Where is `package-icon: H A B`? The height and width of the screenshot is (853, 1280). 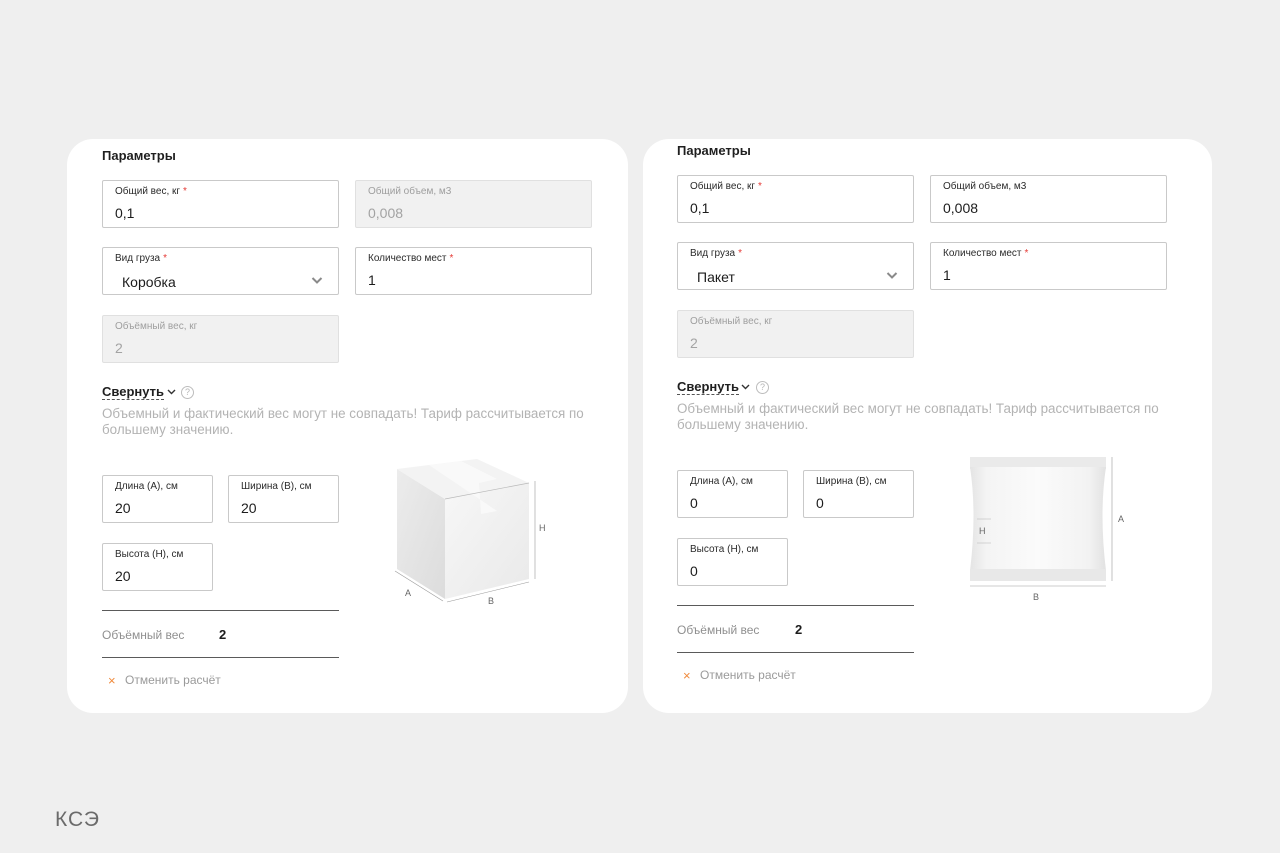
package-icon: H A B is located at coordinates (1047, 529).